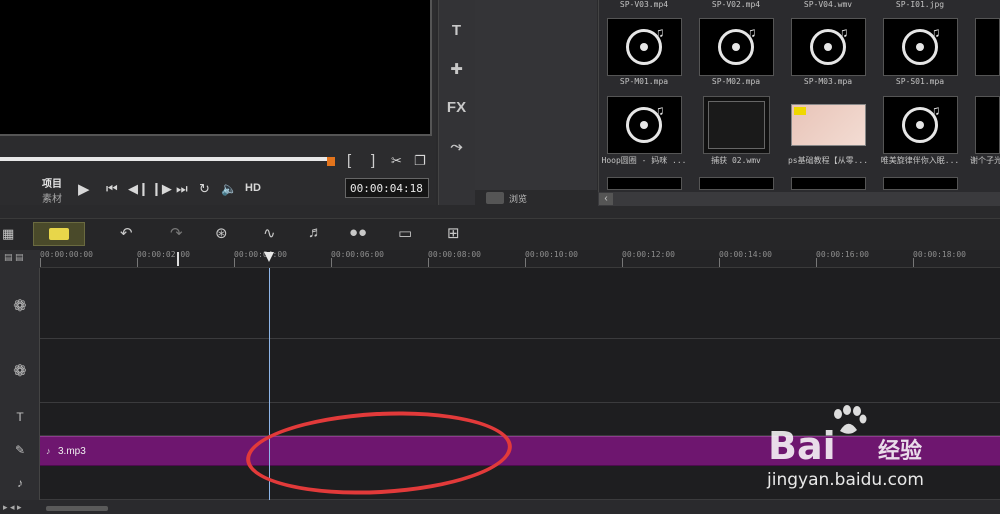  I want to click on preview-screen, so click(216, 68).